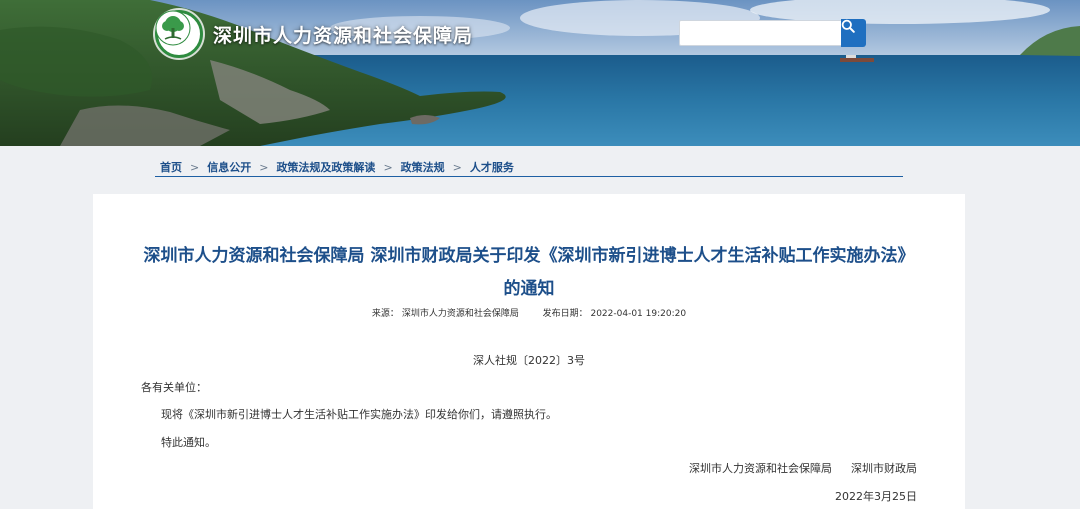 The width and height of the screenshot is (1080, 509). Describe the element at coordinates (876, 496) in the screenshot. I see `signature-date: 2022年3月25日` at that location.